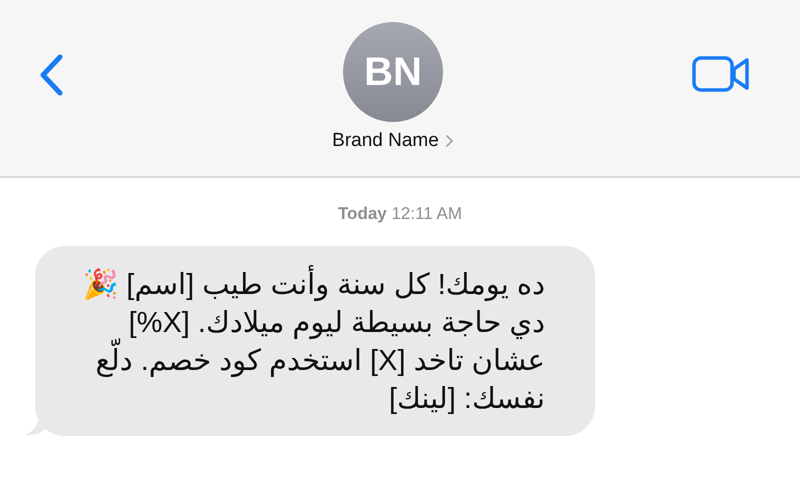 The width and height of the screenshot is (800, 479). What do you see at coordinates (385, 141) in the screenshot?
I see `contact-name: Brand Name` at bounding box center [385, 141].